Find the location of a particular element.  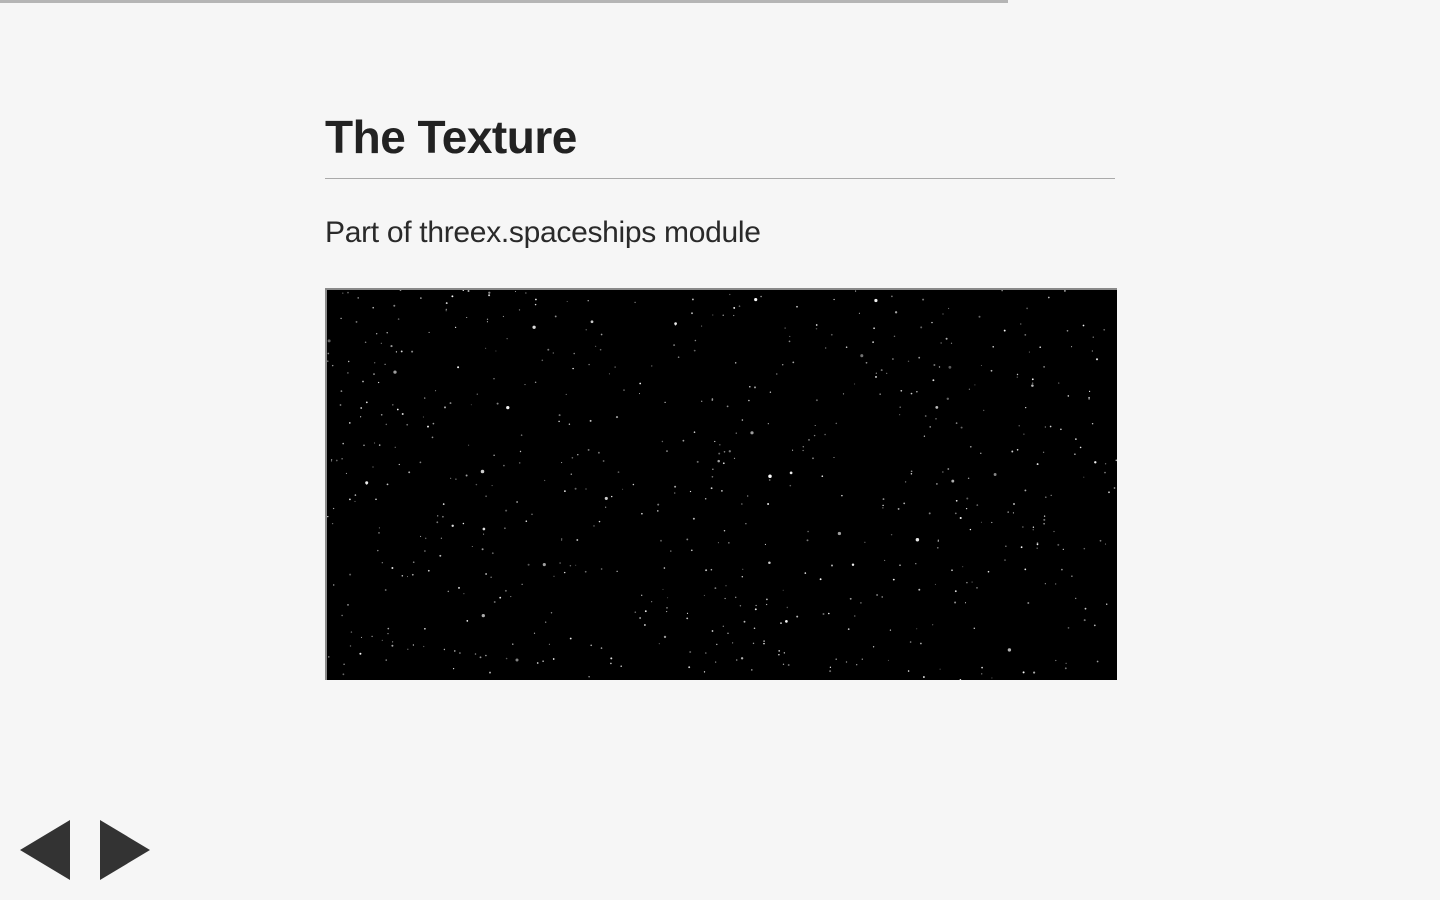

triangle-left-icon is located at coordinates (45, 850).